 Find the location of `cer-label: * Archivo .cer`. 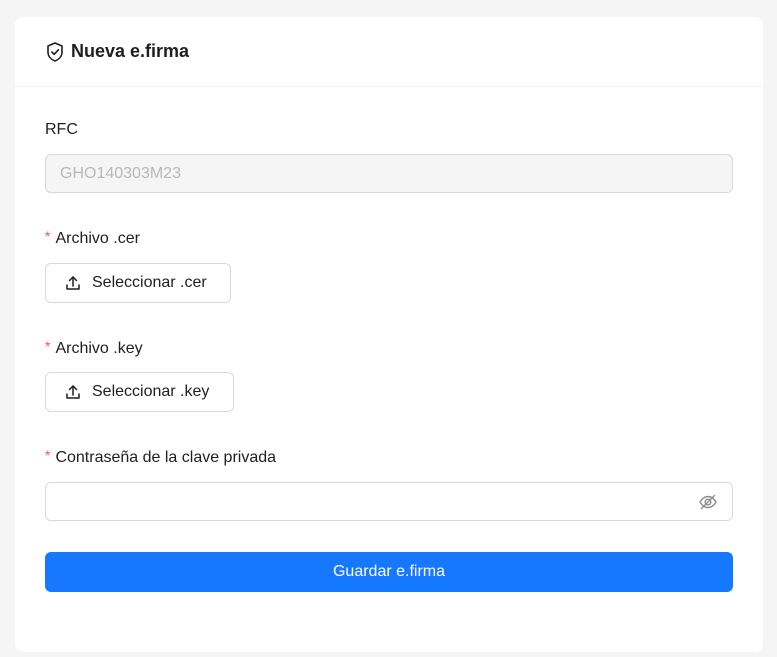

cer-label: * Archivo .cer is located at coordinates (92, 238).